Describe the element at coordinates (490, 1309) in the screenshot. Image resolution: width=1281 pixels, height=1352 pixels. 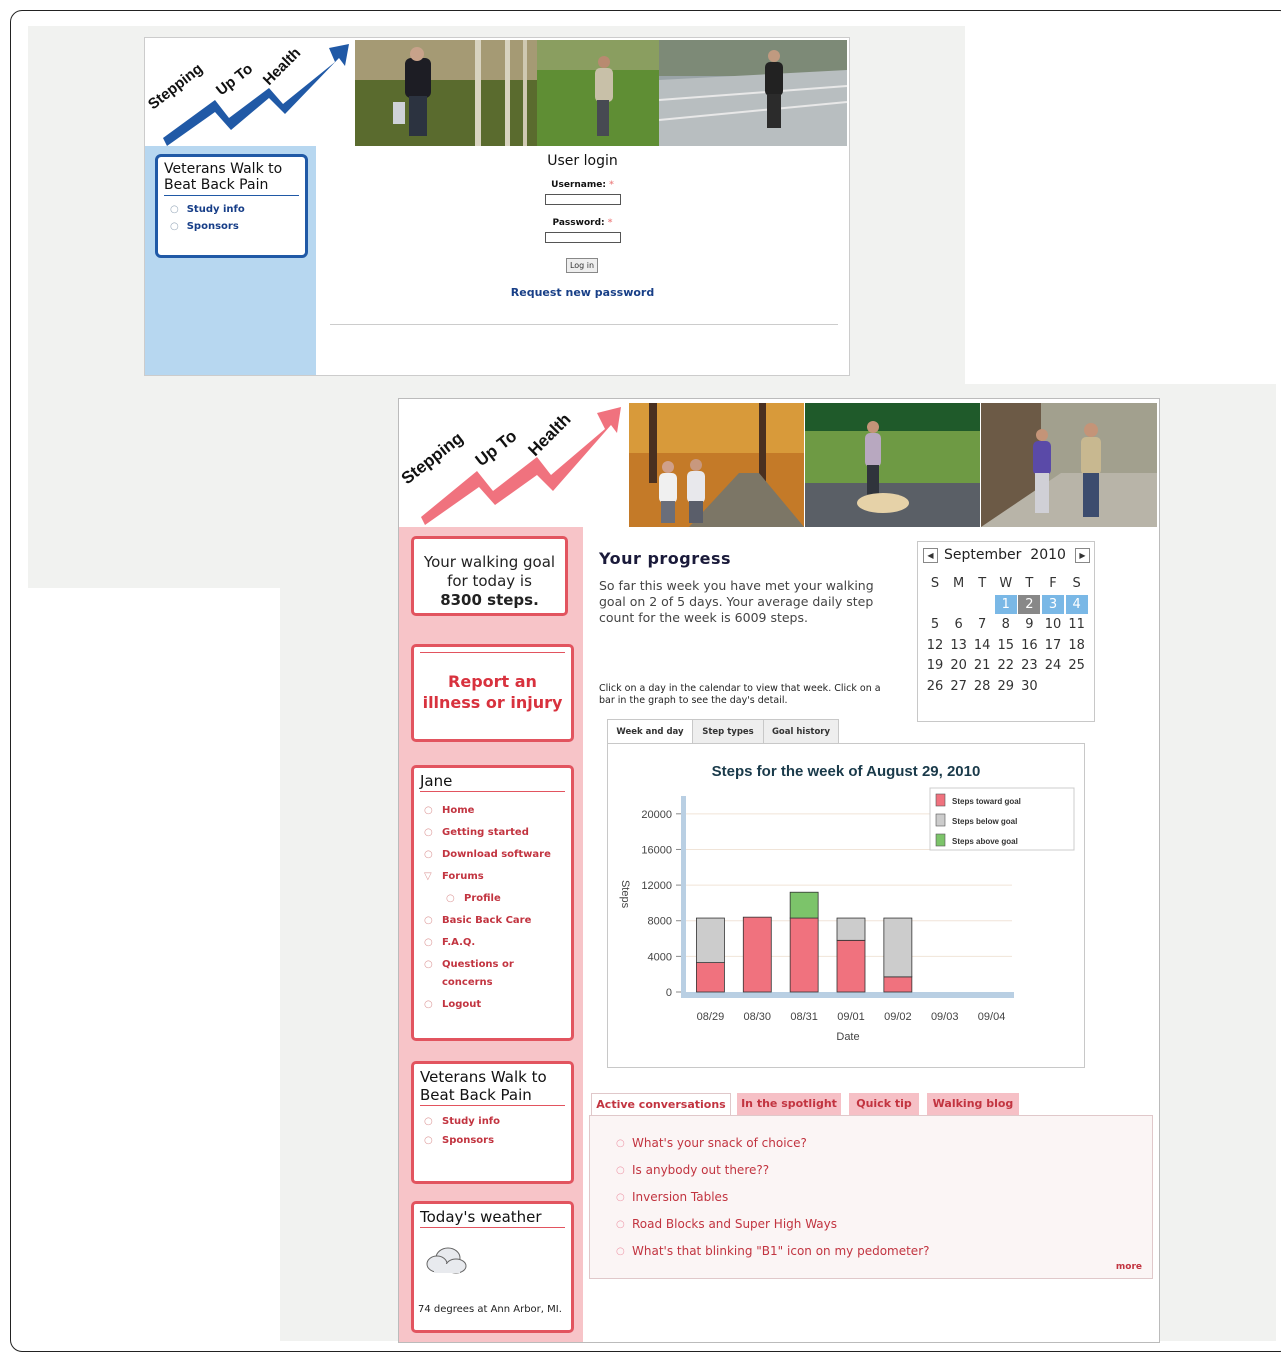
I see `weather-text: 74 degrees at Ann Arbor, MI.` at that location.